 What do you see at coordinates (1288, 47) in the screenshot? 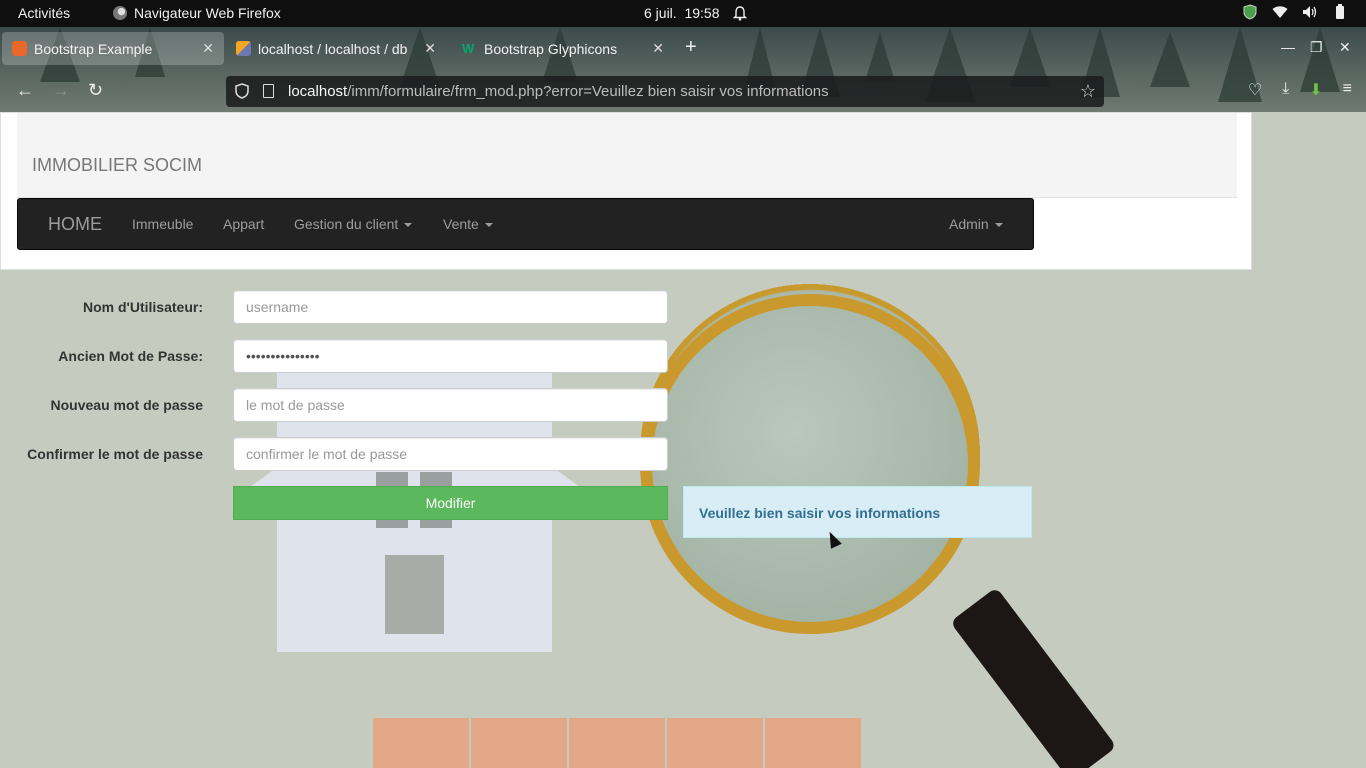
I see `minimize-icon: —` at bounding box center [1288, 47].